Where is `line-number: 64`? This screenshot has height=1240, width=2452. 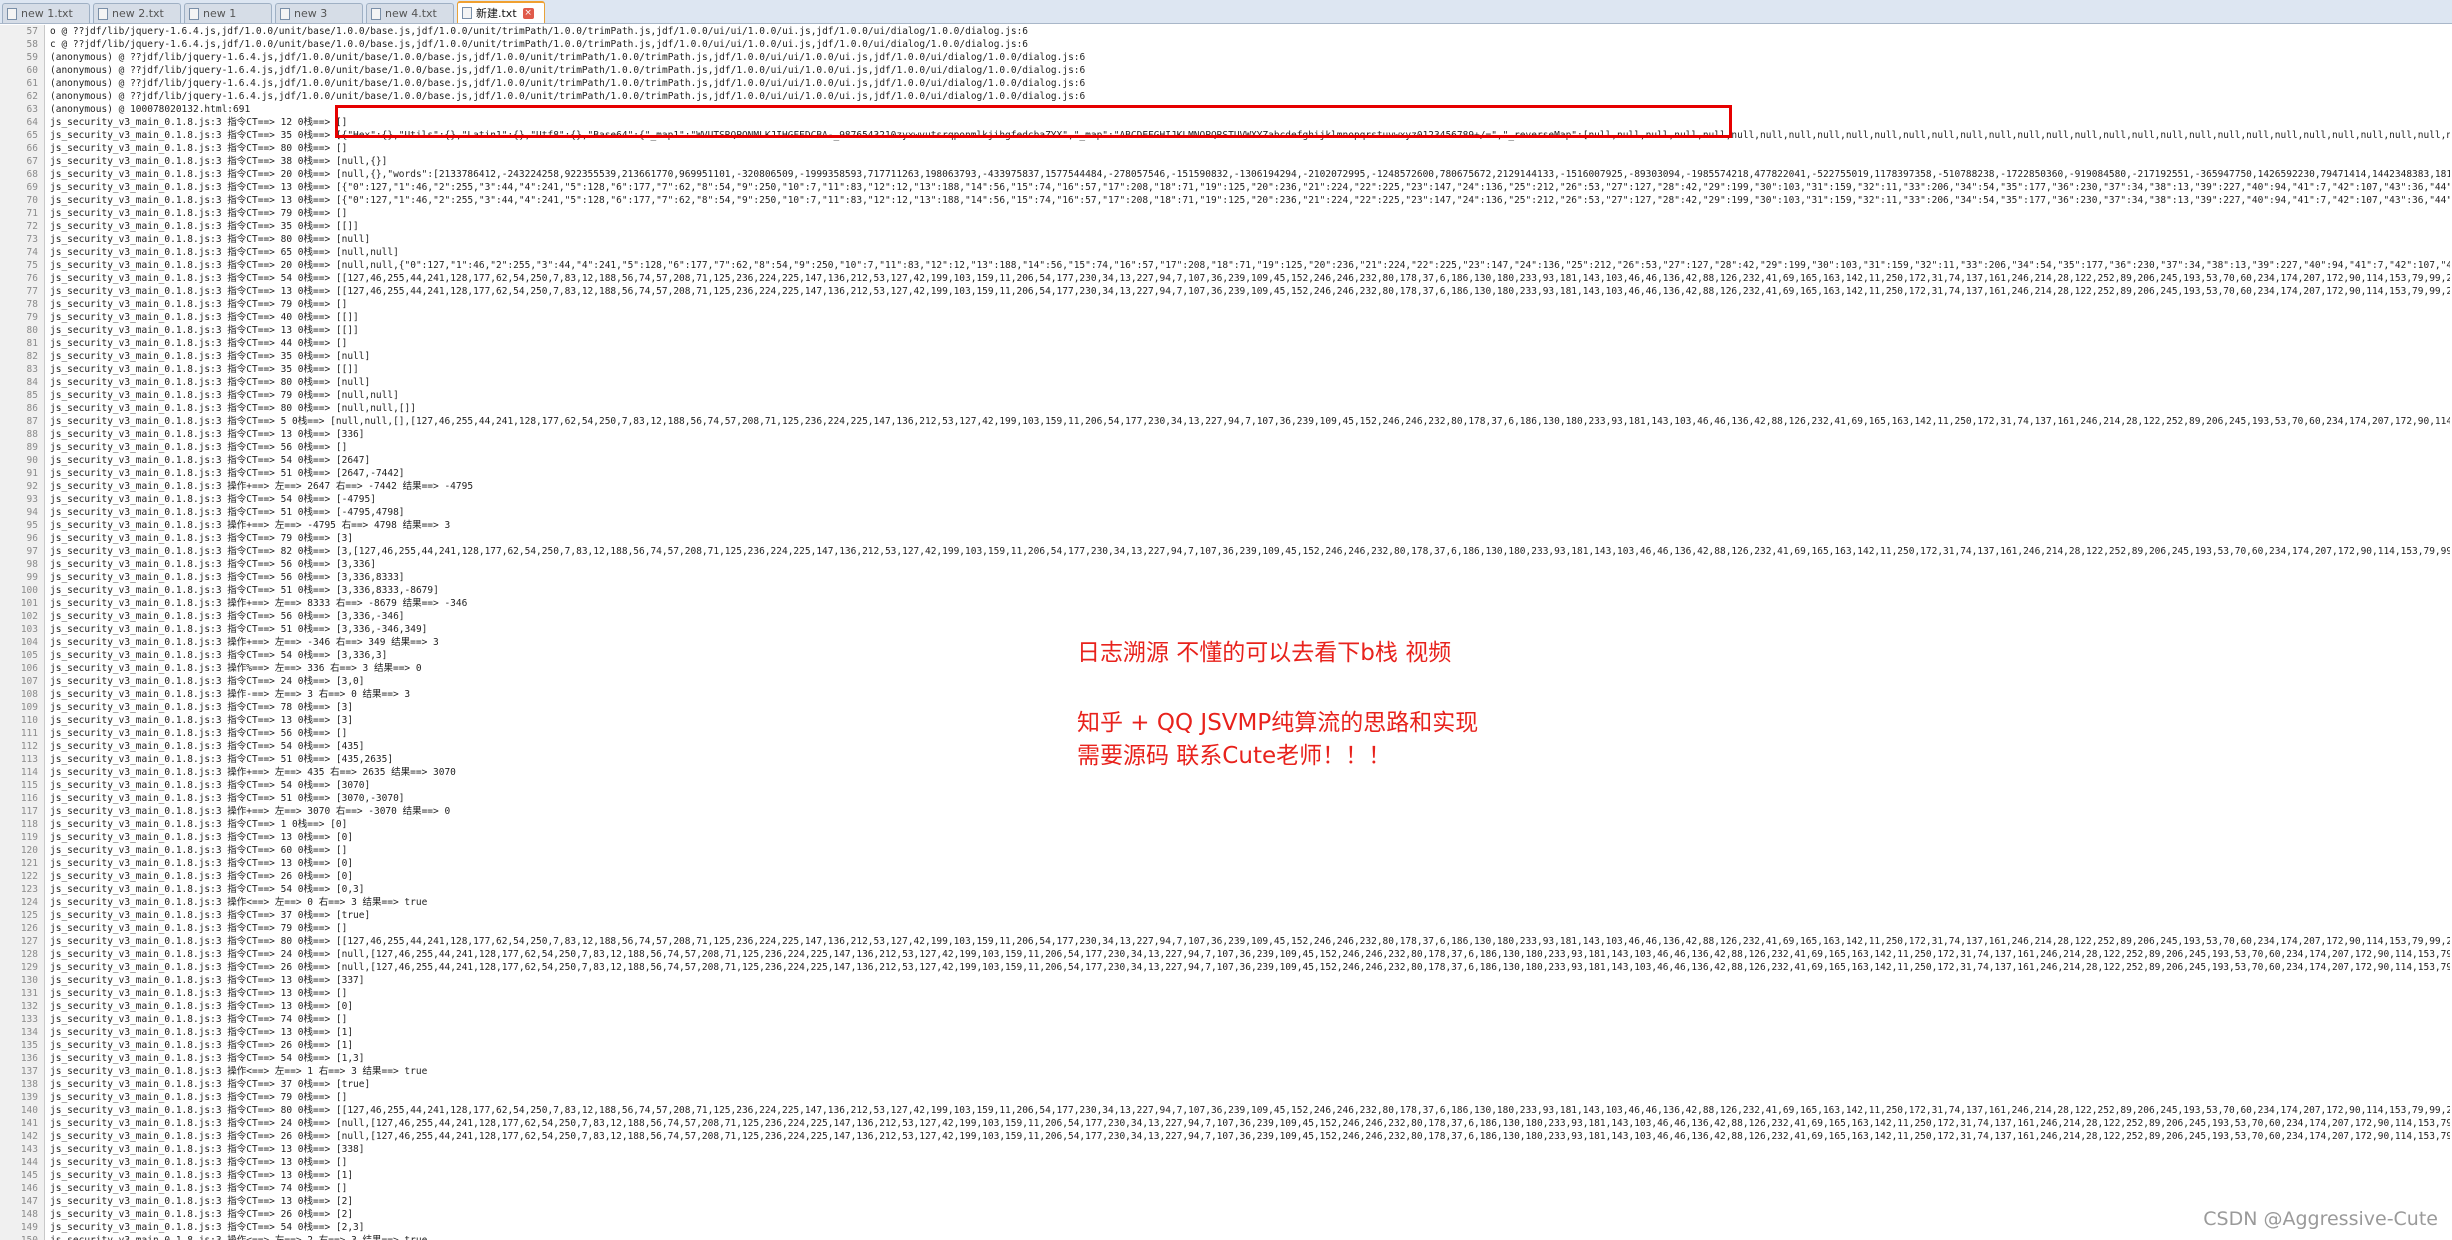
line-number: 64 is located at coordinates (32, 122).